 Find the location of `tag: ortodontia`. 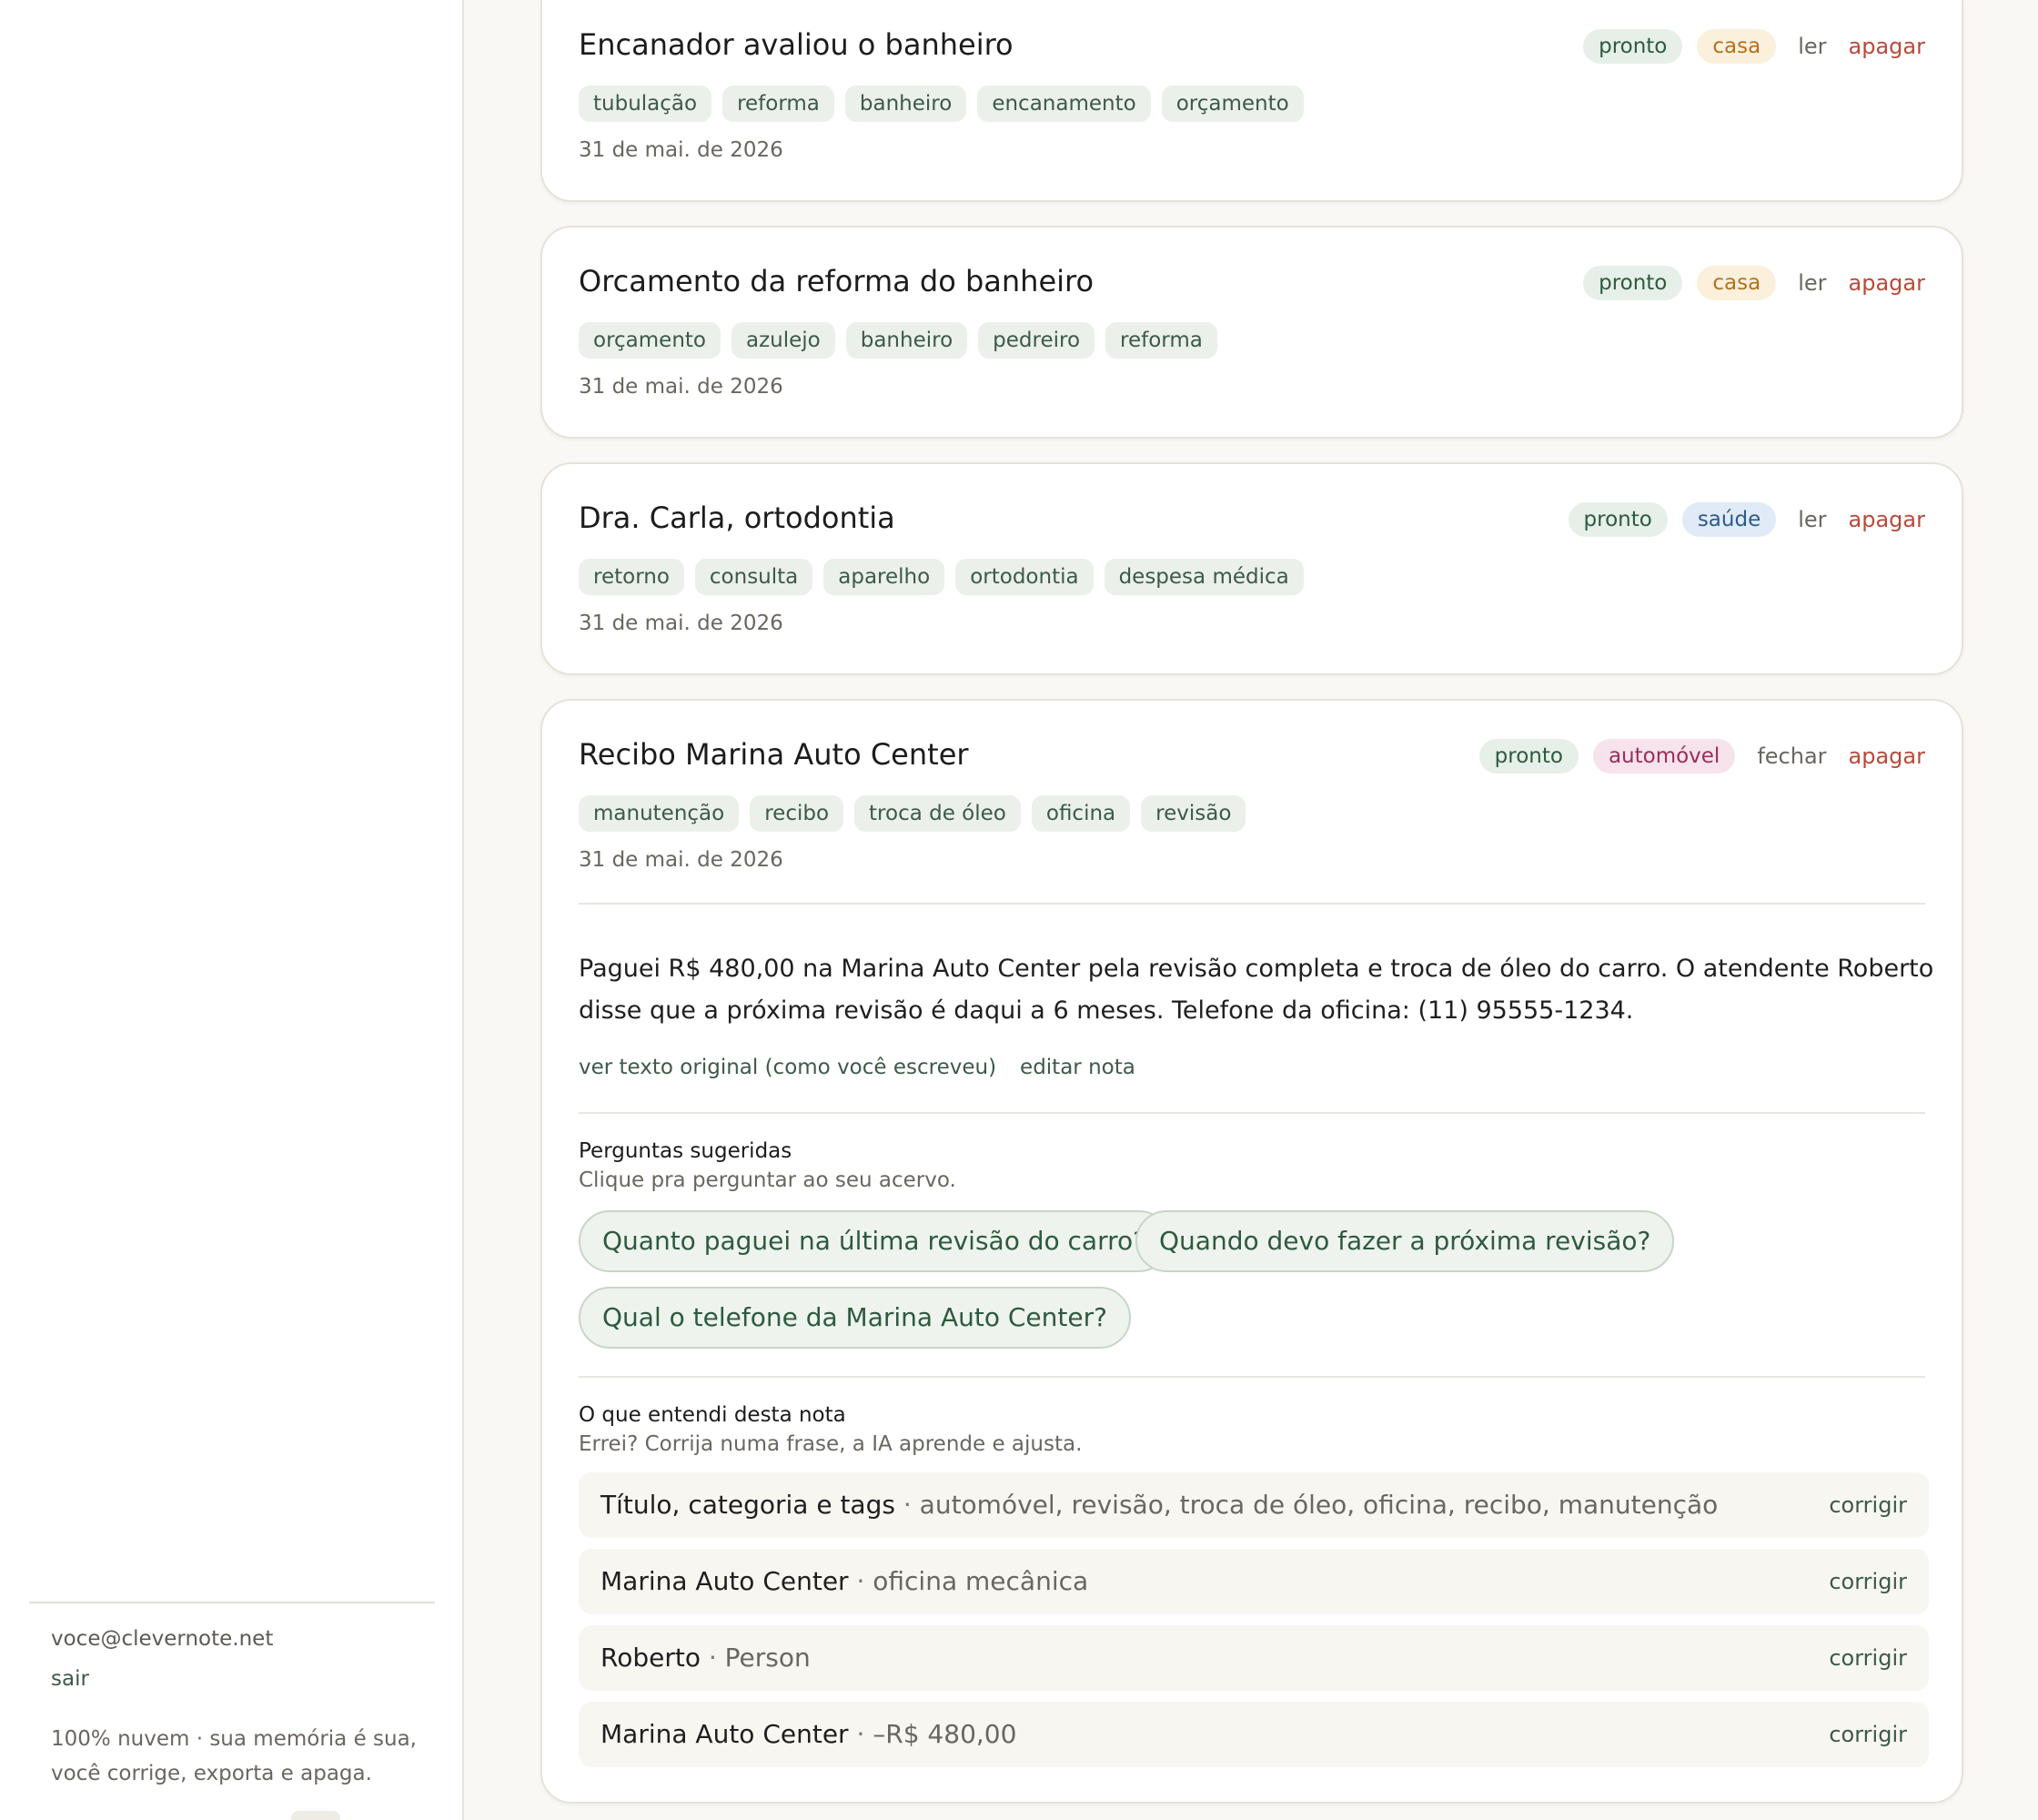

tag: ortodontia is located at coordinates (1024, 577).